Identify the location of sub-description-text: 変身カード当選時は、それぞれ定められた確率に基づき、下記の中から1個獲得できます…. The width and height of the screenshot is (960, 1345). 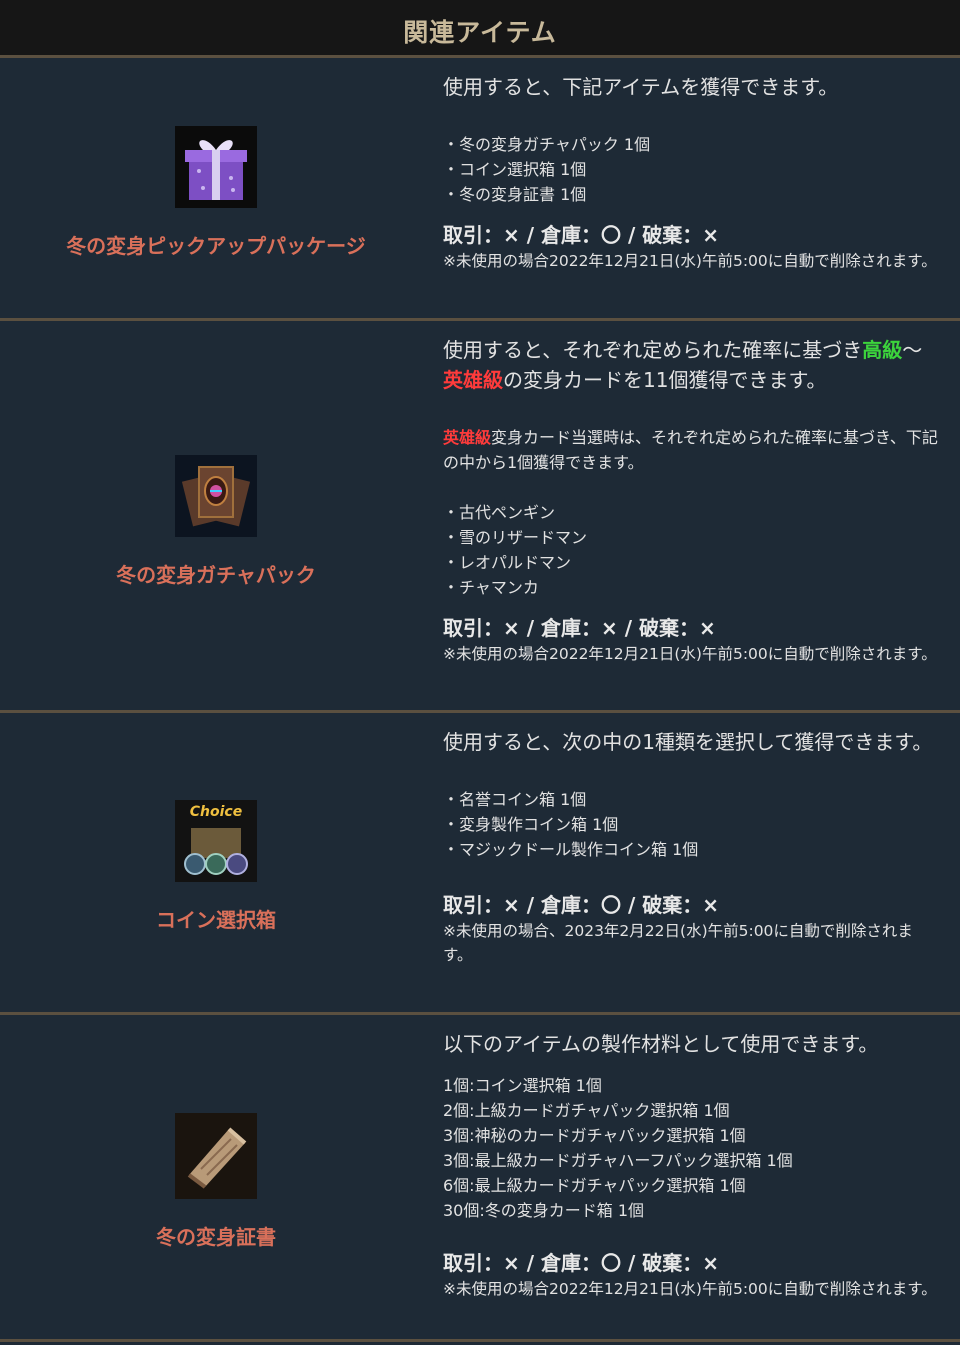
(690, 450).